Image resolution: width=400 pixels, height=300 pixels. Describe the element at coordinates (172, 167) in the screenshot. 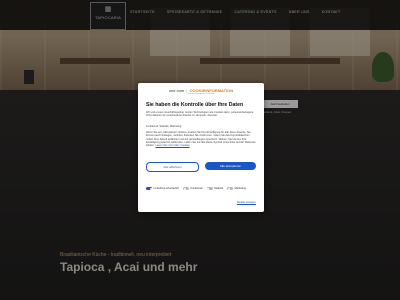

I see `reject-all-button: Alle ablehnen` at that location.